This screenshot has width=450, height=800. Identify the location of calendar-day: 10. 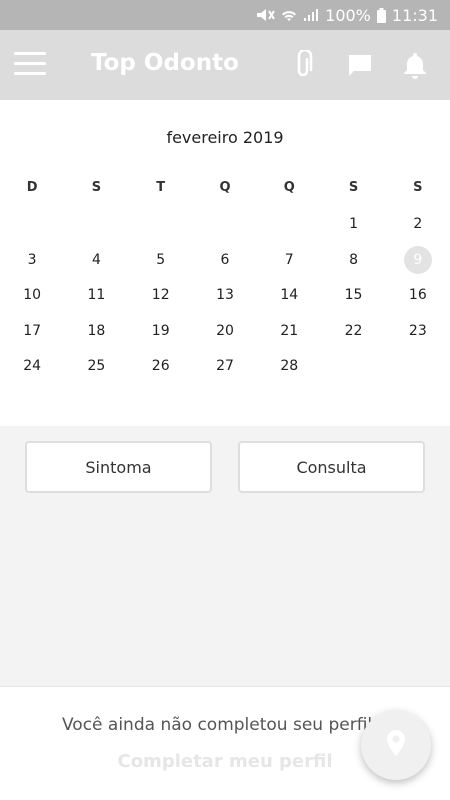
(32, 294).